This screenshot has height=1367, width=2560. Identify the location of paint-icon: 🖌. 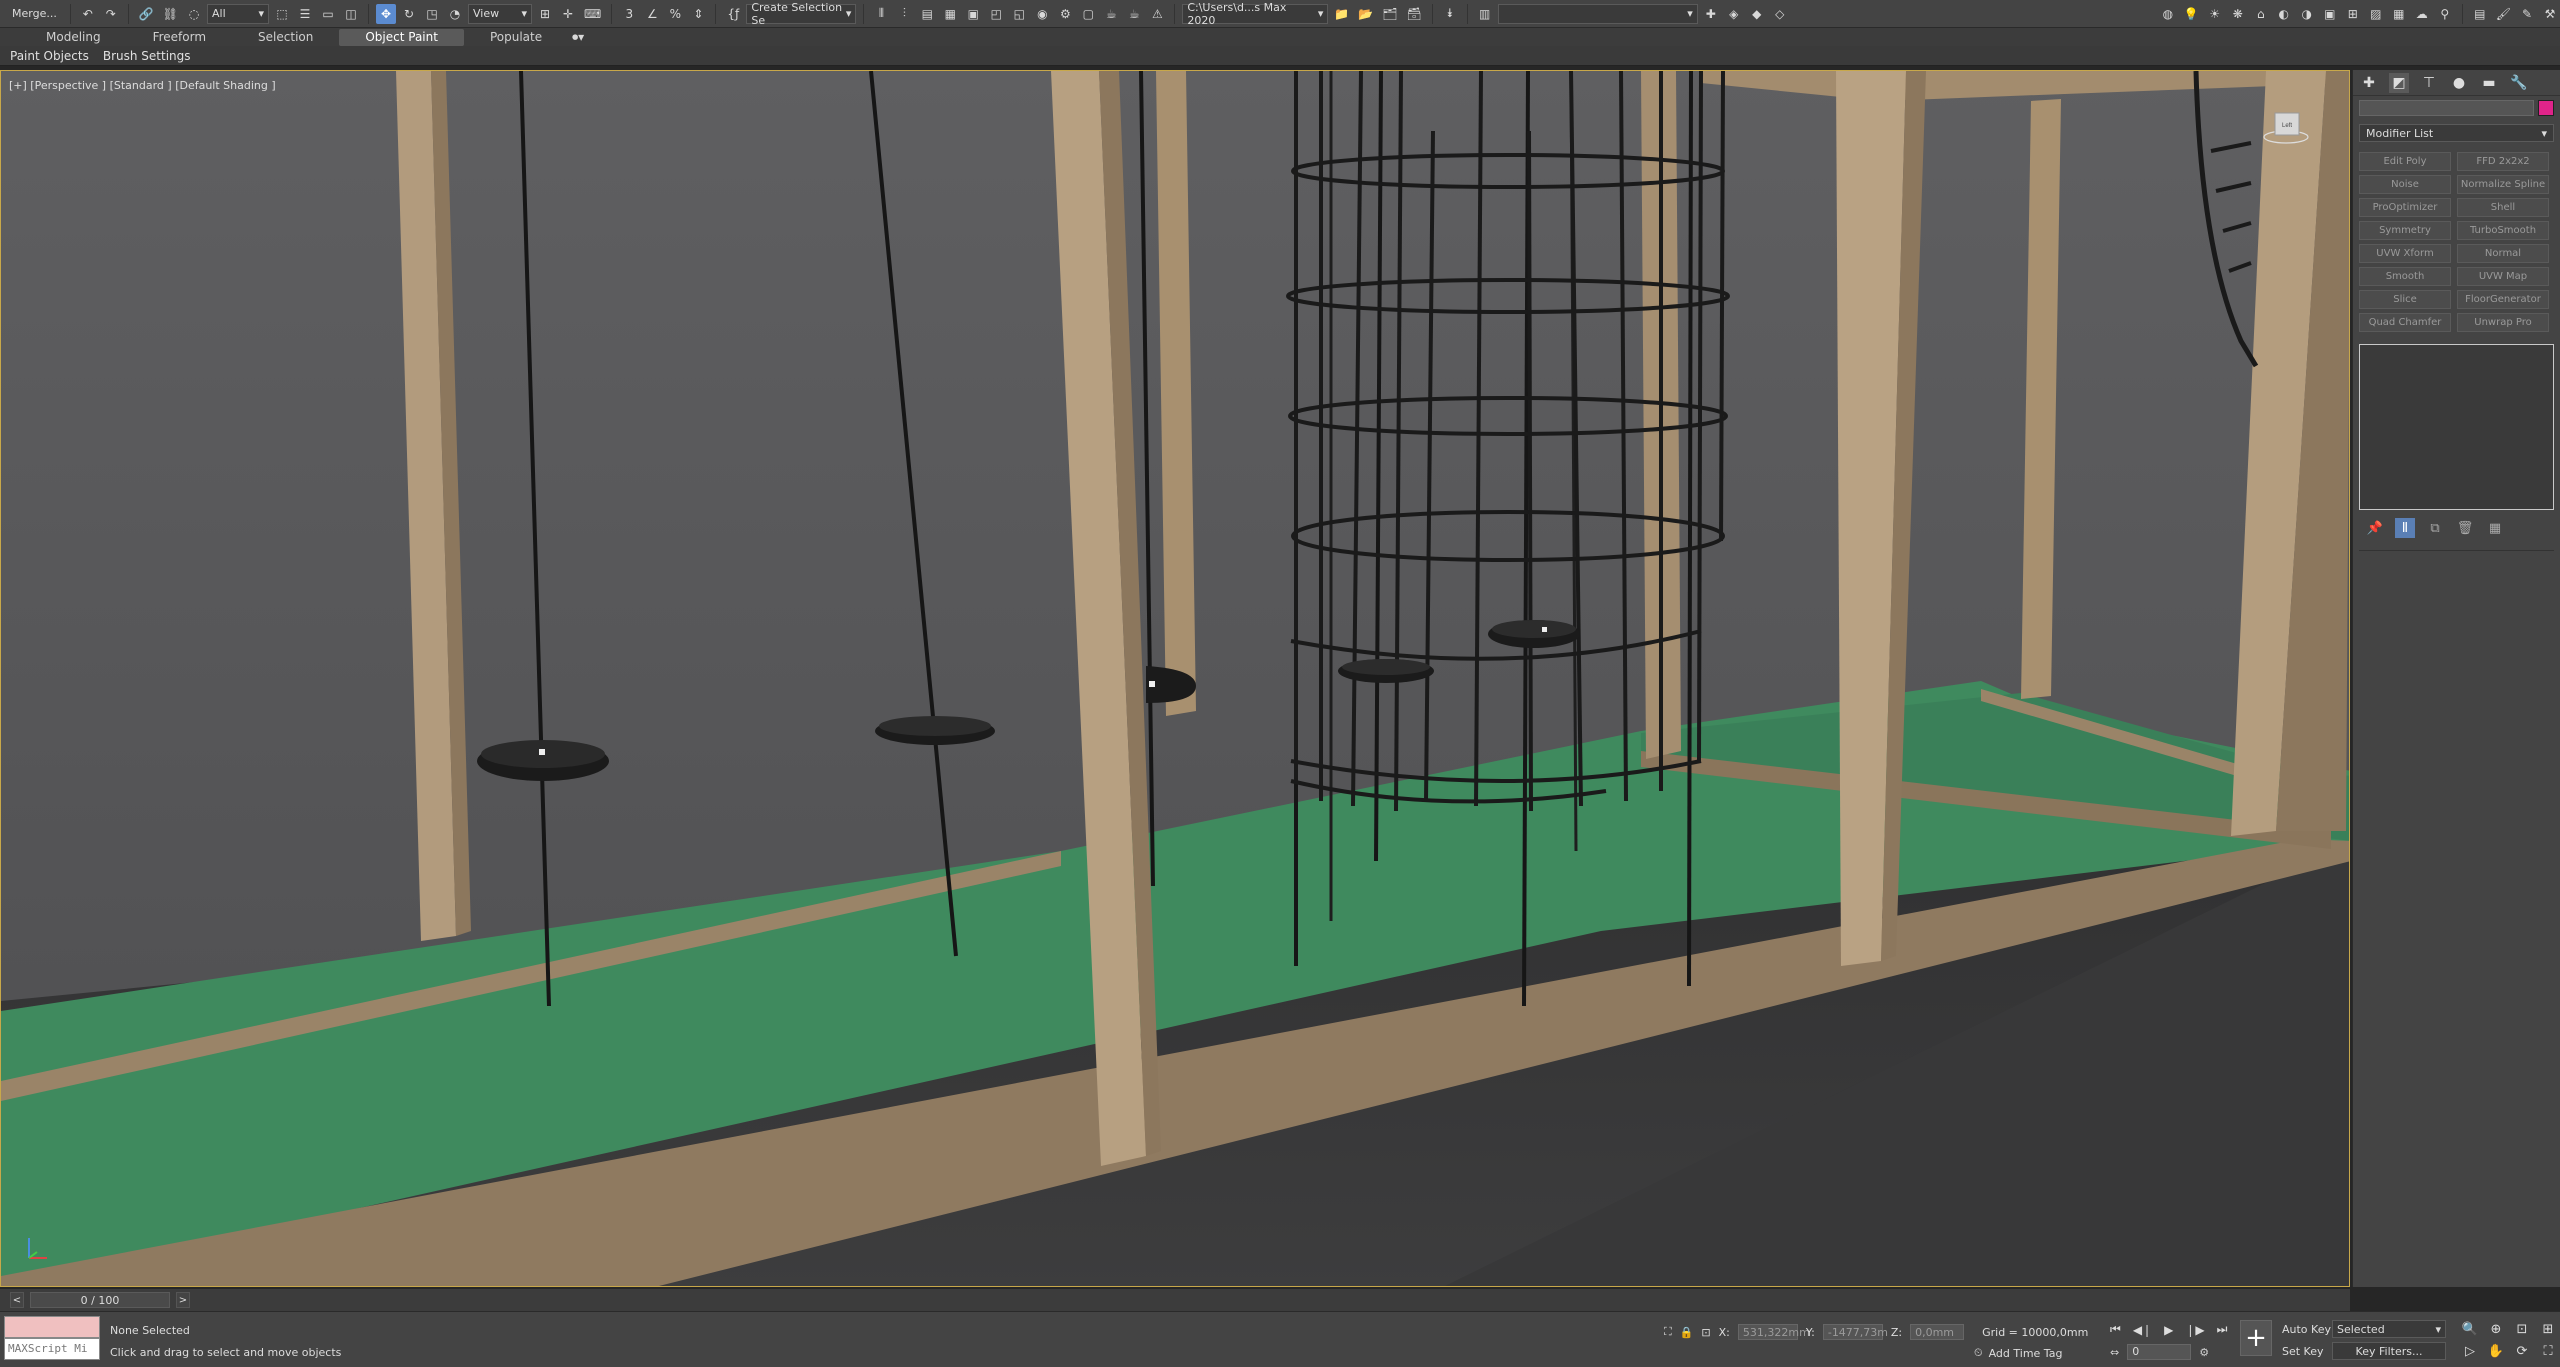
(2503, 14).